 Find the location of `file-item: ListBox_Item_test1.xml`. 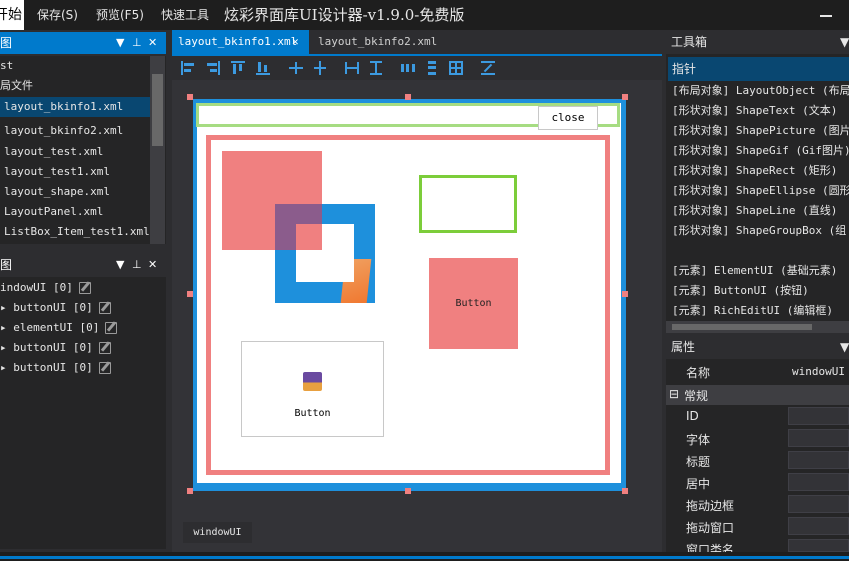

file-item: ListBox_Item_test1.xml is located at coordinates (75, 232).